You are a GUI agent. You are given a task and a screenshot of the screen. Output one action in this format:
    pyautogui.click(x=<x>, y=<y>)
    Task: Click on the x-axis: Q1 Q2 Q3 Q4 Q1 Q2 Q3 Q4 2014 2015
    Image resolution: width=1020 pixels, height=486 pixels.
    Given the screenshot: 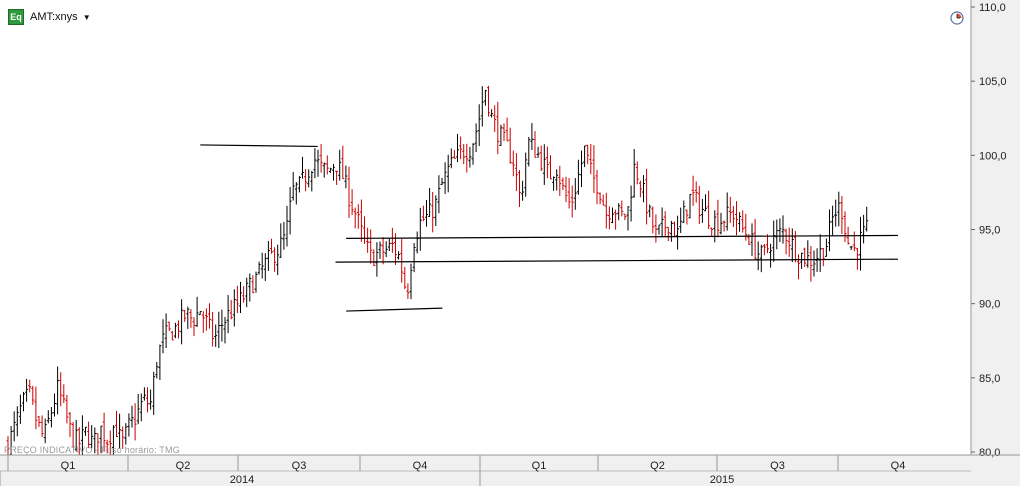 What is the action you would take?
    pyautogui.click(x=510, y=470)
    